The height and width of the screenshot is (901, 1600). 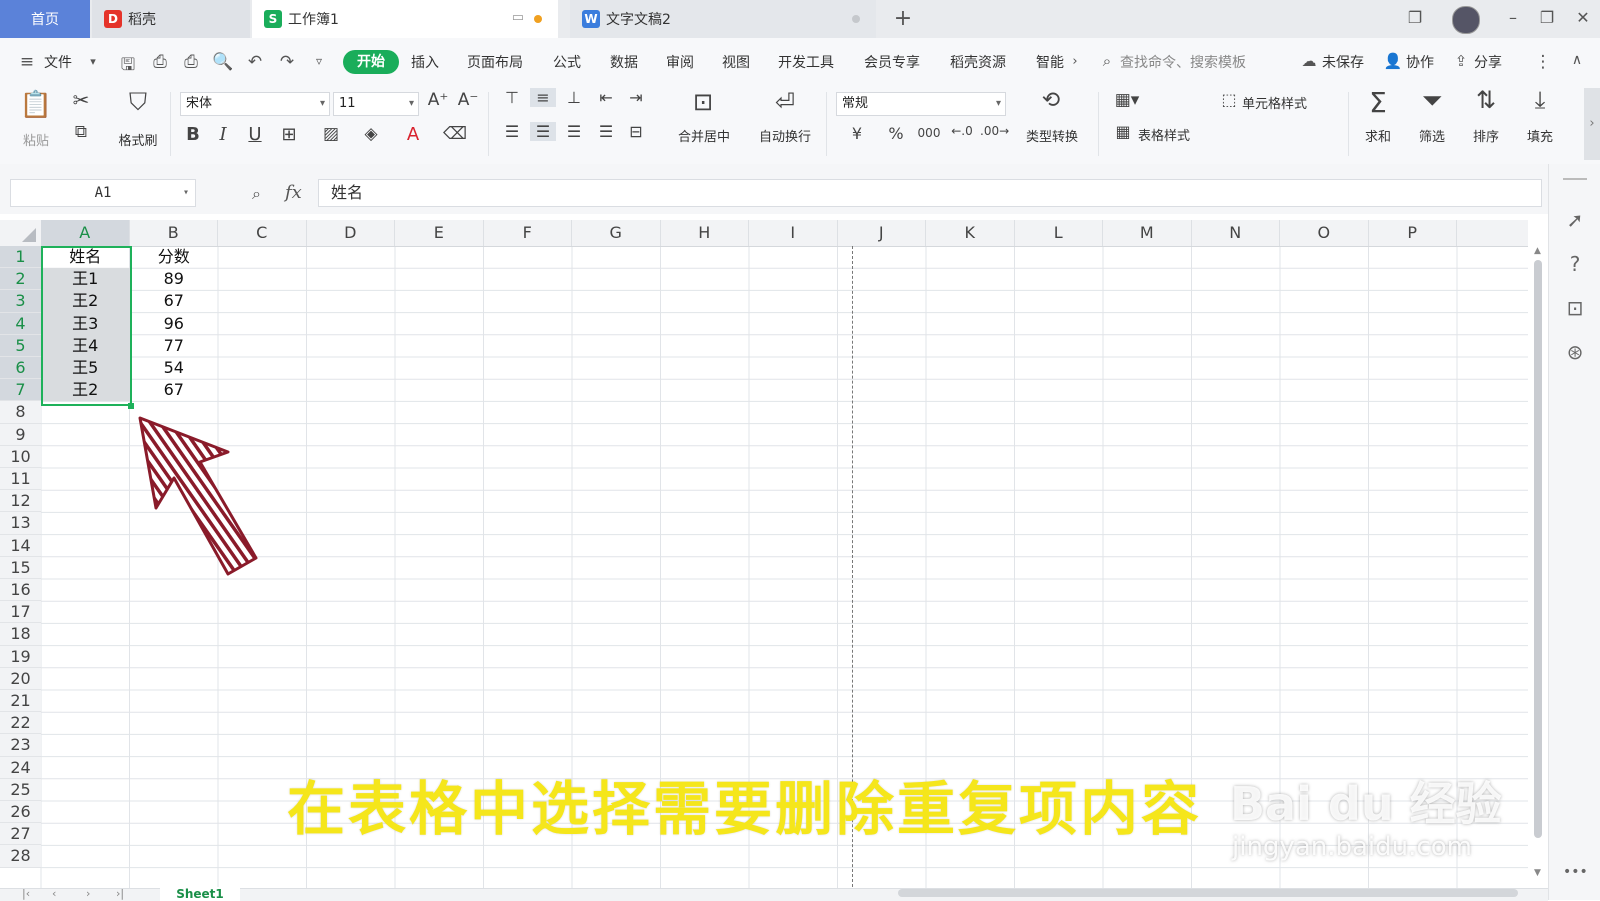 What do you see at coordinates (1236, 233) in the screenshot?
I see `column-header-n: N` at bounding box center [1236, 233].